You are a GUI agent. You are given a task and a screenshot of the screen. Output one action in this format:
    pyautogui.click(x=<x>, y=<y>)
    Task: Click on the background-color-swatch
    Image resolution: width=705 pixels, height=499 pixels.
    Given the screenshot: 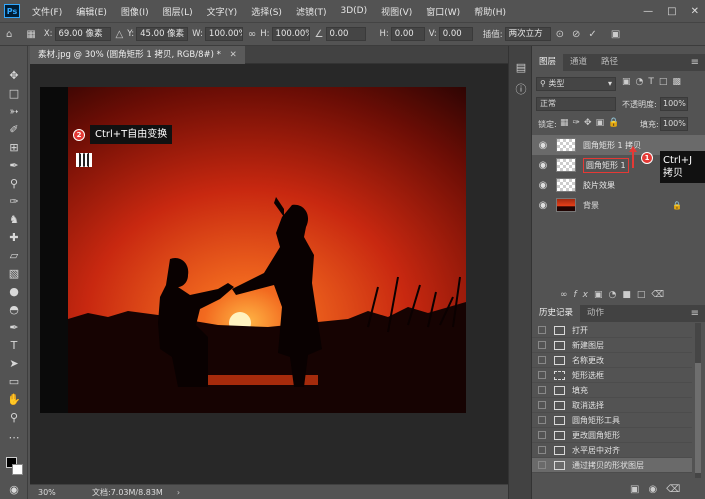 What is the action you would take?
    pyautogui.click(x=17, y=469)
    